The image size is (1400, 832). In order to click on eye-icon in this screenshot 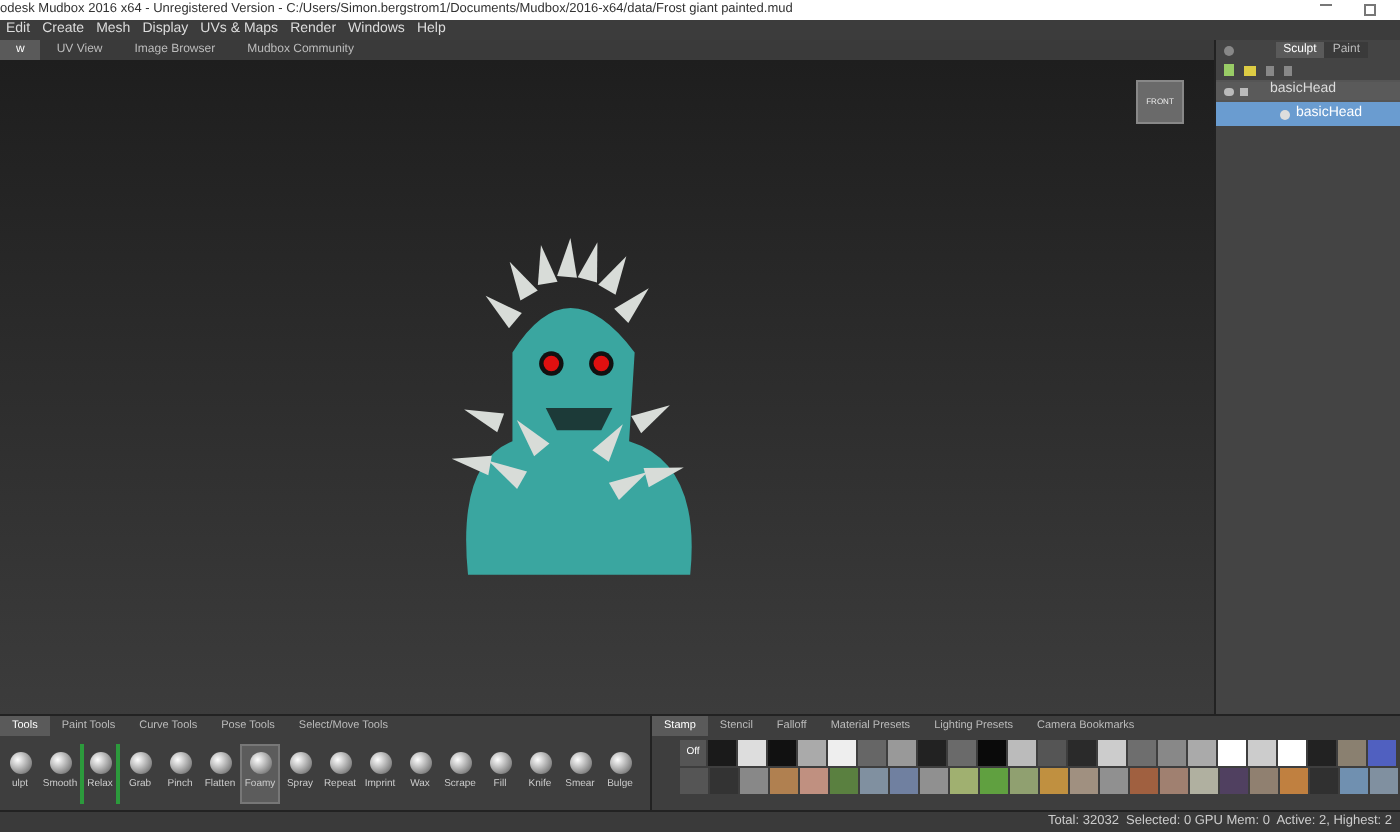, I will do `click(1229, 91)`.